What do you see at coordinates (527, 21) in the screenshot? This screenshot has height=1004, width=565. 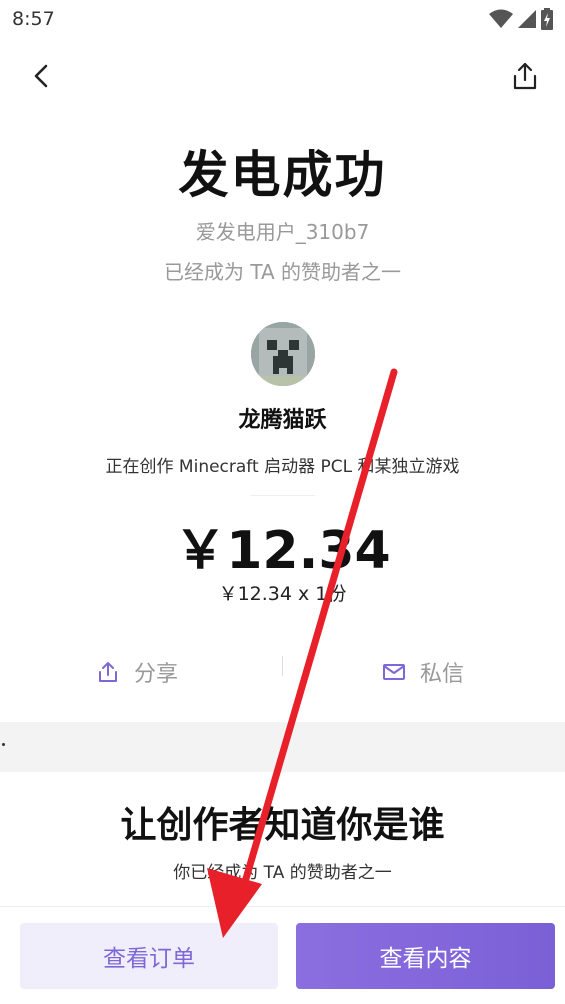 I see `cellular-signal-icon` at bounding box center [527, 21].